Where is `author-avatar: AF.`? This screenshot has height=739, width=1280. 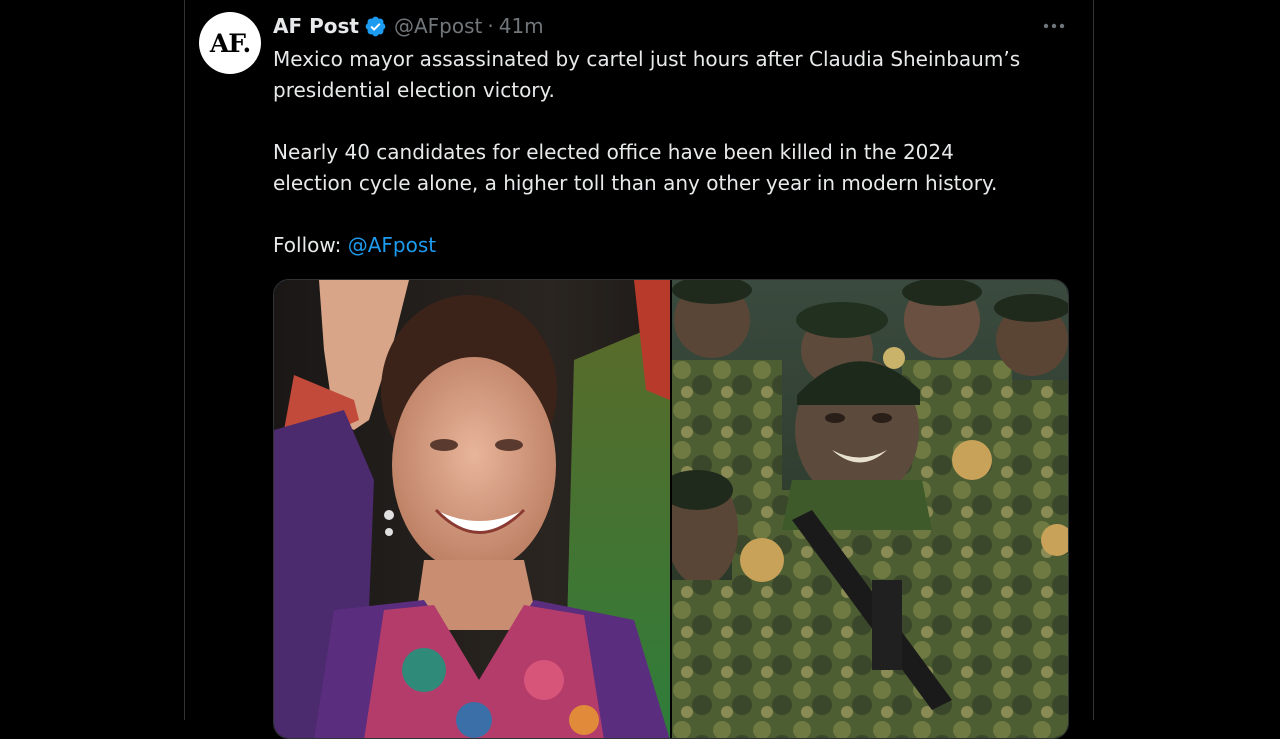 author-avatar: AF. is located at coordinates (230, 43).